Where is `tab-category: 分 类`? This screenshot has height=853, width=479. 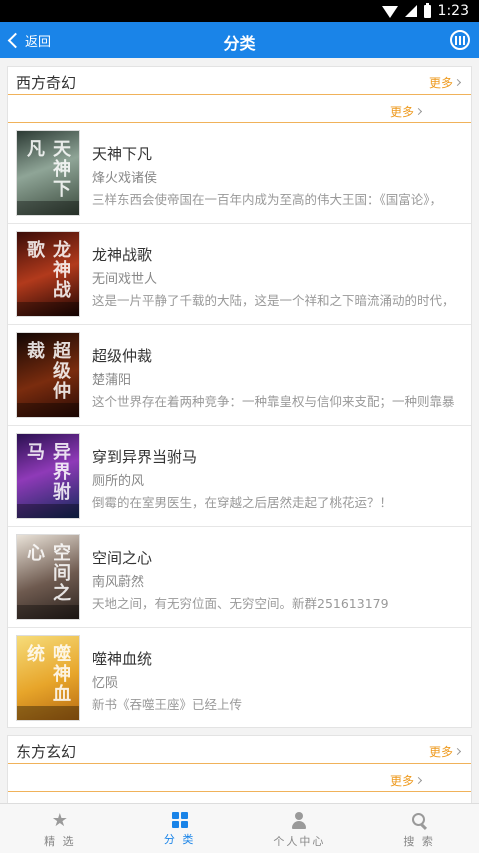 tab-category: 分 类 is located at coordinates (180, 828).